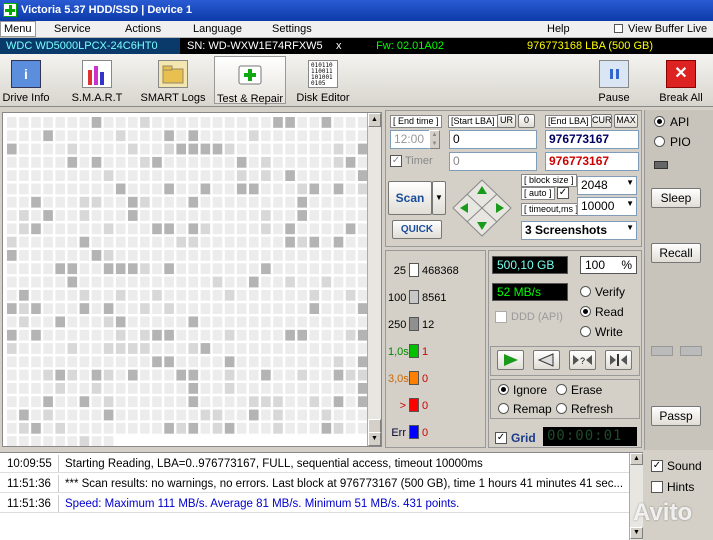 The height and width of the screenshot is (540, 713). Describe the element at coordinates (561, 389) in the screenshot. I see `erase-radio` at that location.